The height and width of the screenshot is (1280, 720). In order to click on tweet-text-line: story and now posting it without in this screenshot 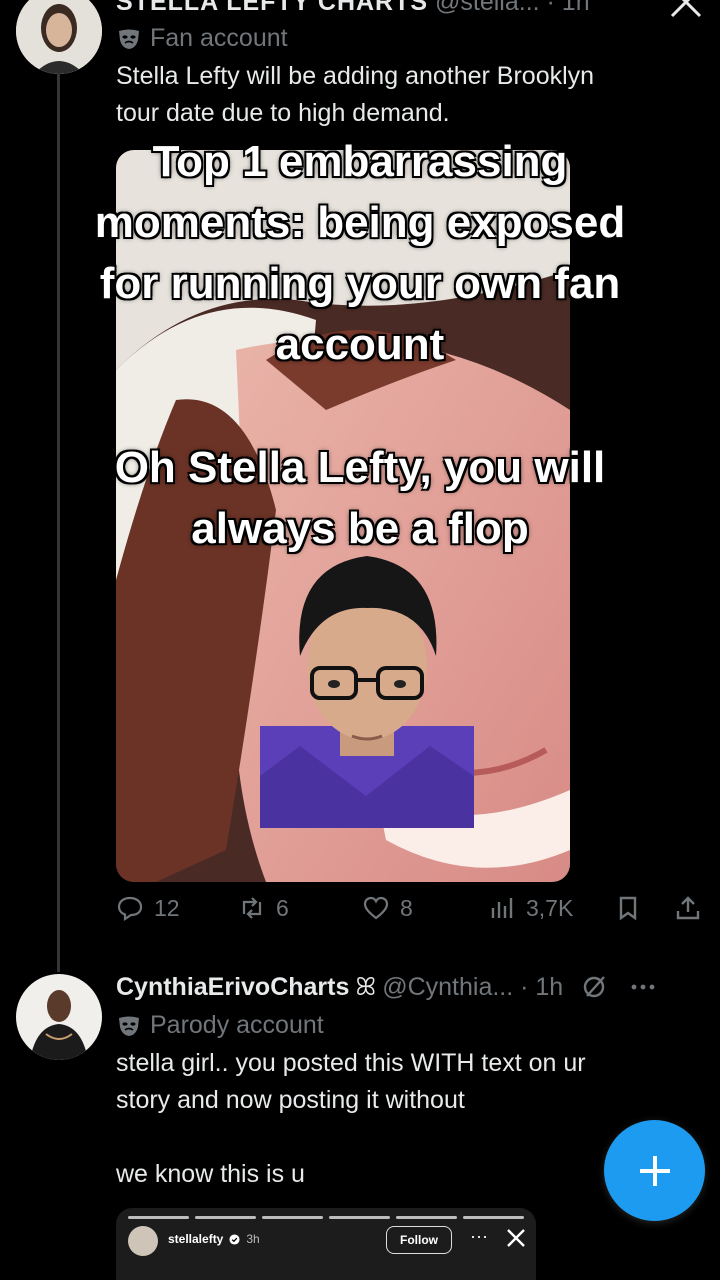, I will do `click(290, 1100)`.